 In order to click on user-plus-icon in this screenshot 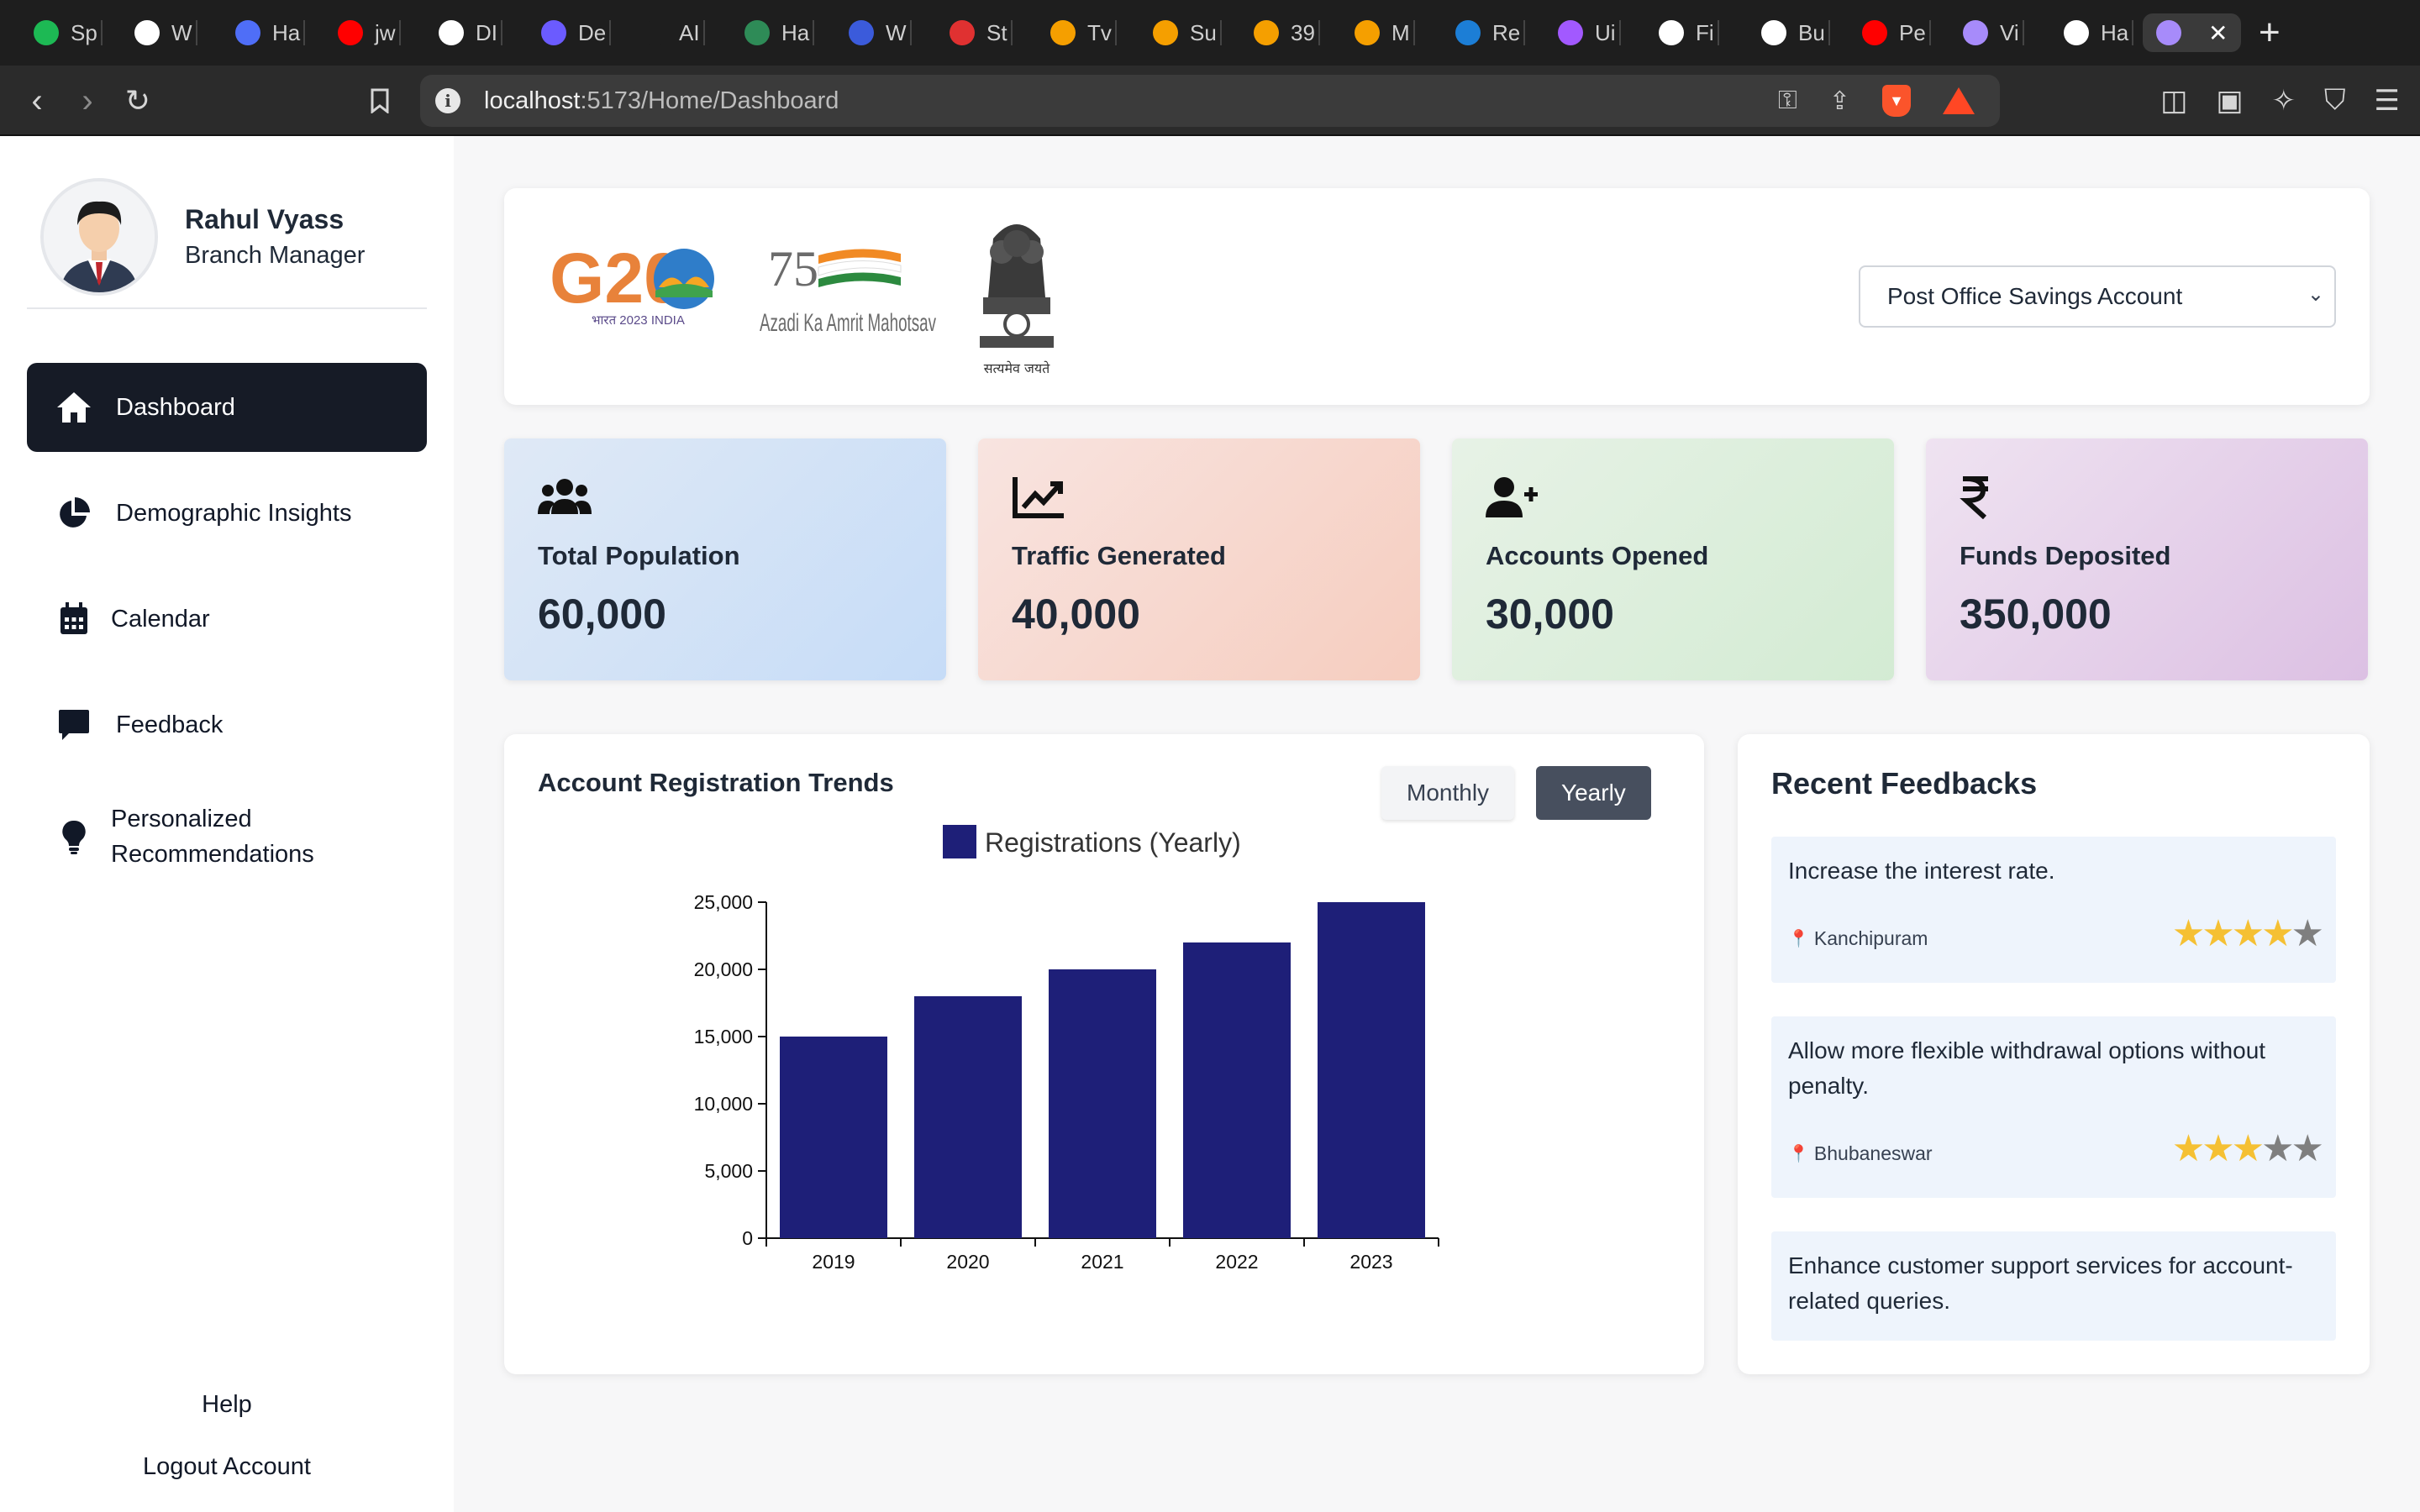, I will do `click(1512, 498)`.